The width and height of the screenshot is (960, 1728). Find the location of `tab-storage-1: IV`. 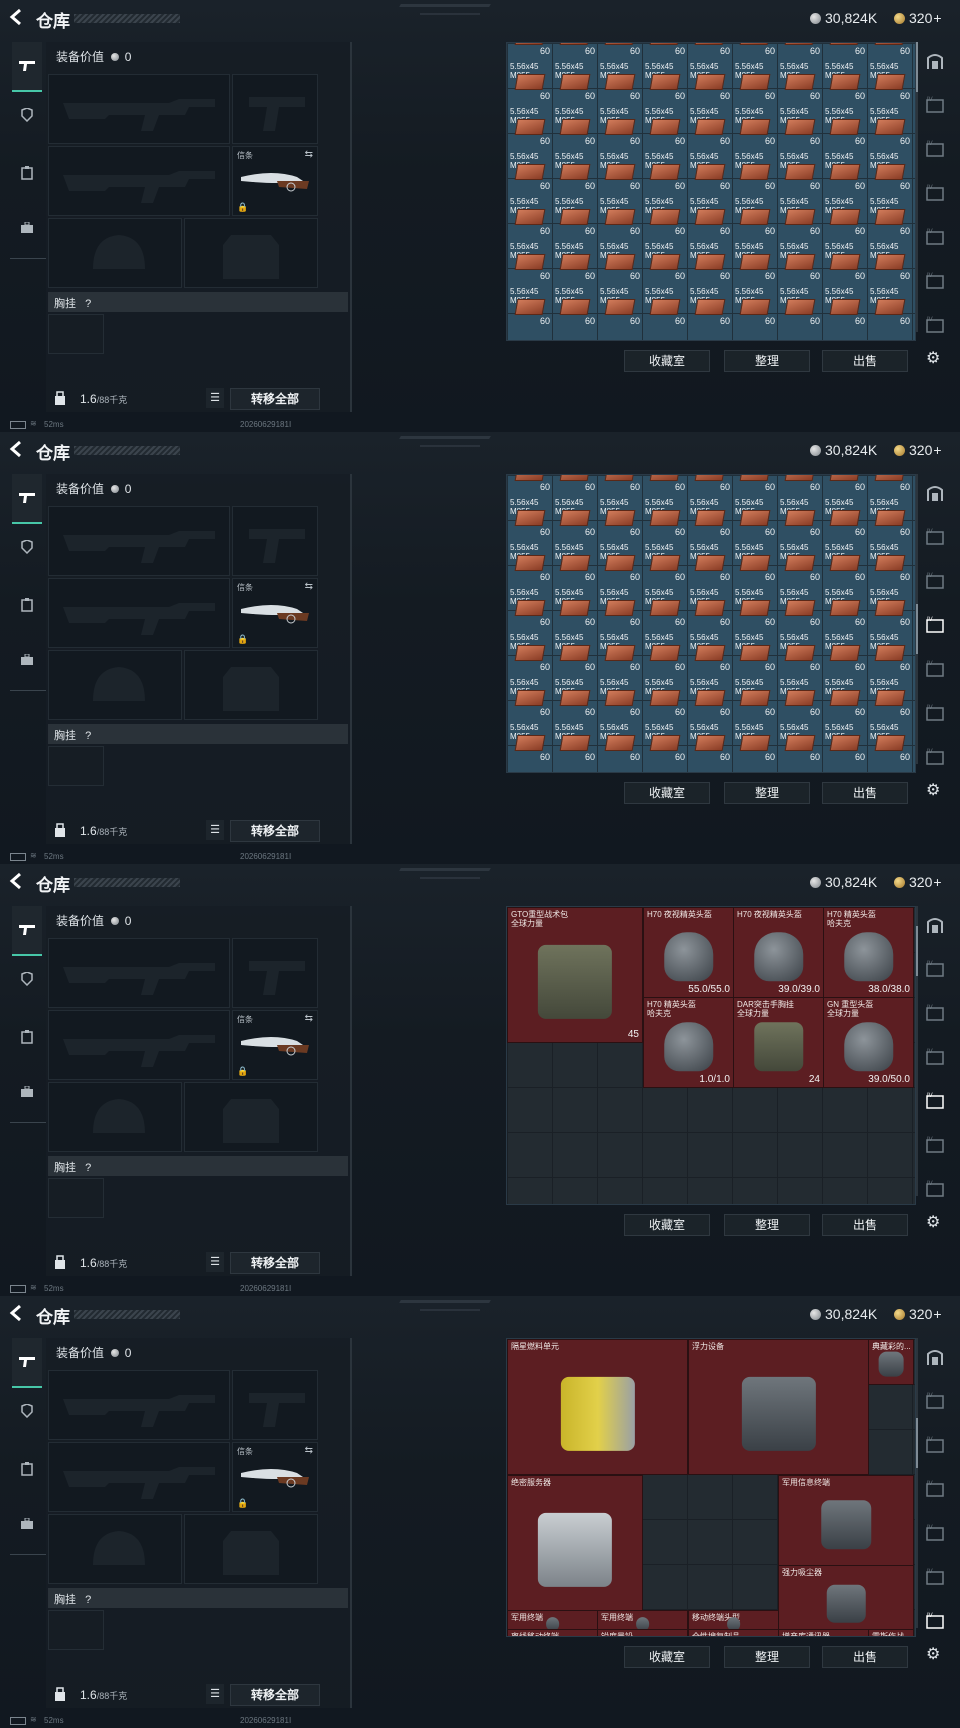

tab-storage-1: IV is located at coordinates (935, 541).